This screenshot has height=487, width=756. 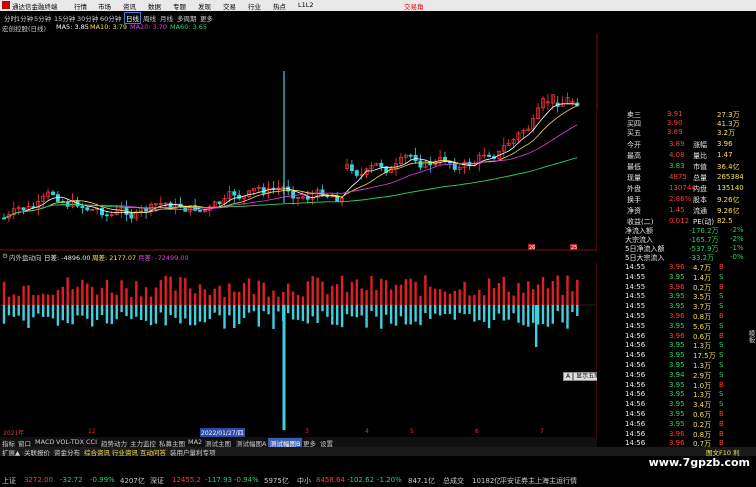 I want to click on panel-row: 5日净流入额 -537.9万 -1%, so click(x=676, y=248).